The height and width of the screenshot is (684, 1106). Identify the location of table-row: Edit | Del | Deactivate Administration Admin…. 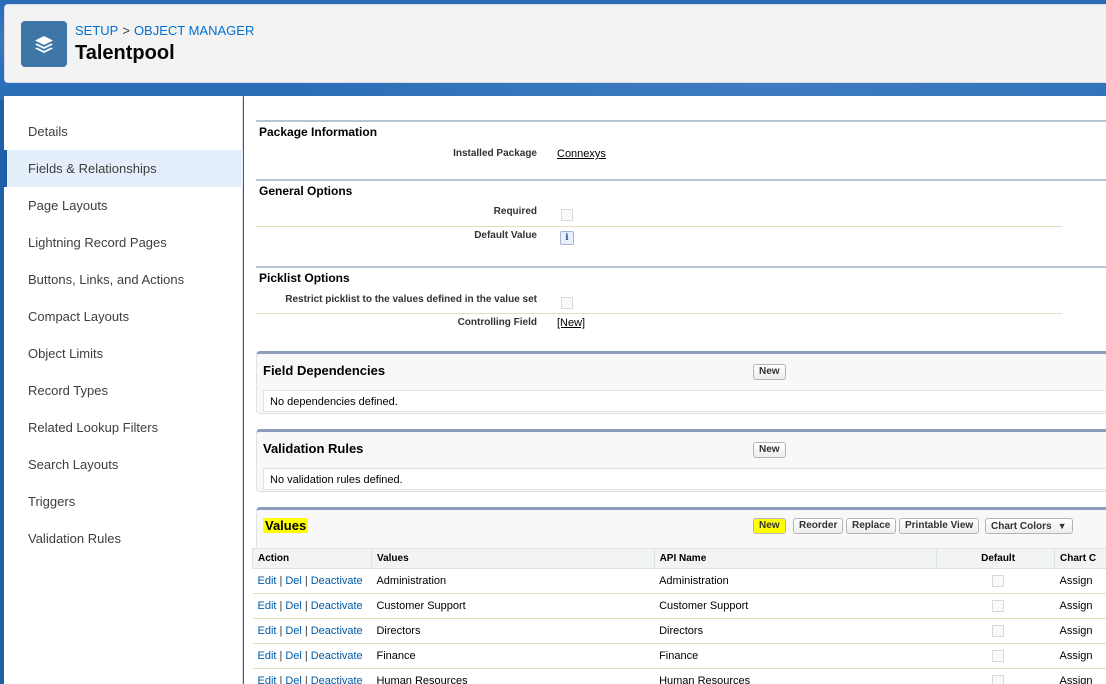
(679, 581).